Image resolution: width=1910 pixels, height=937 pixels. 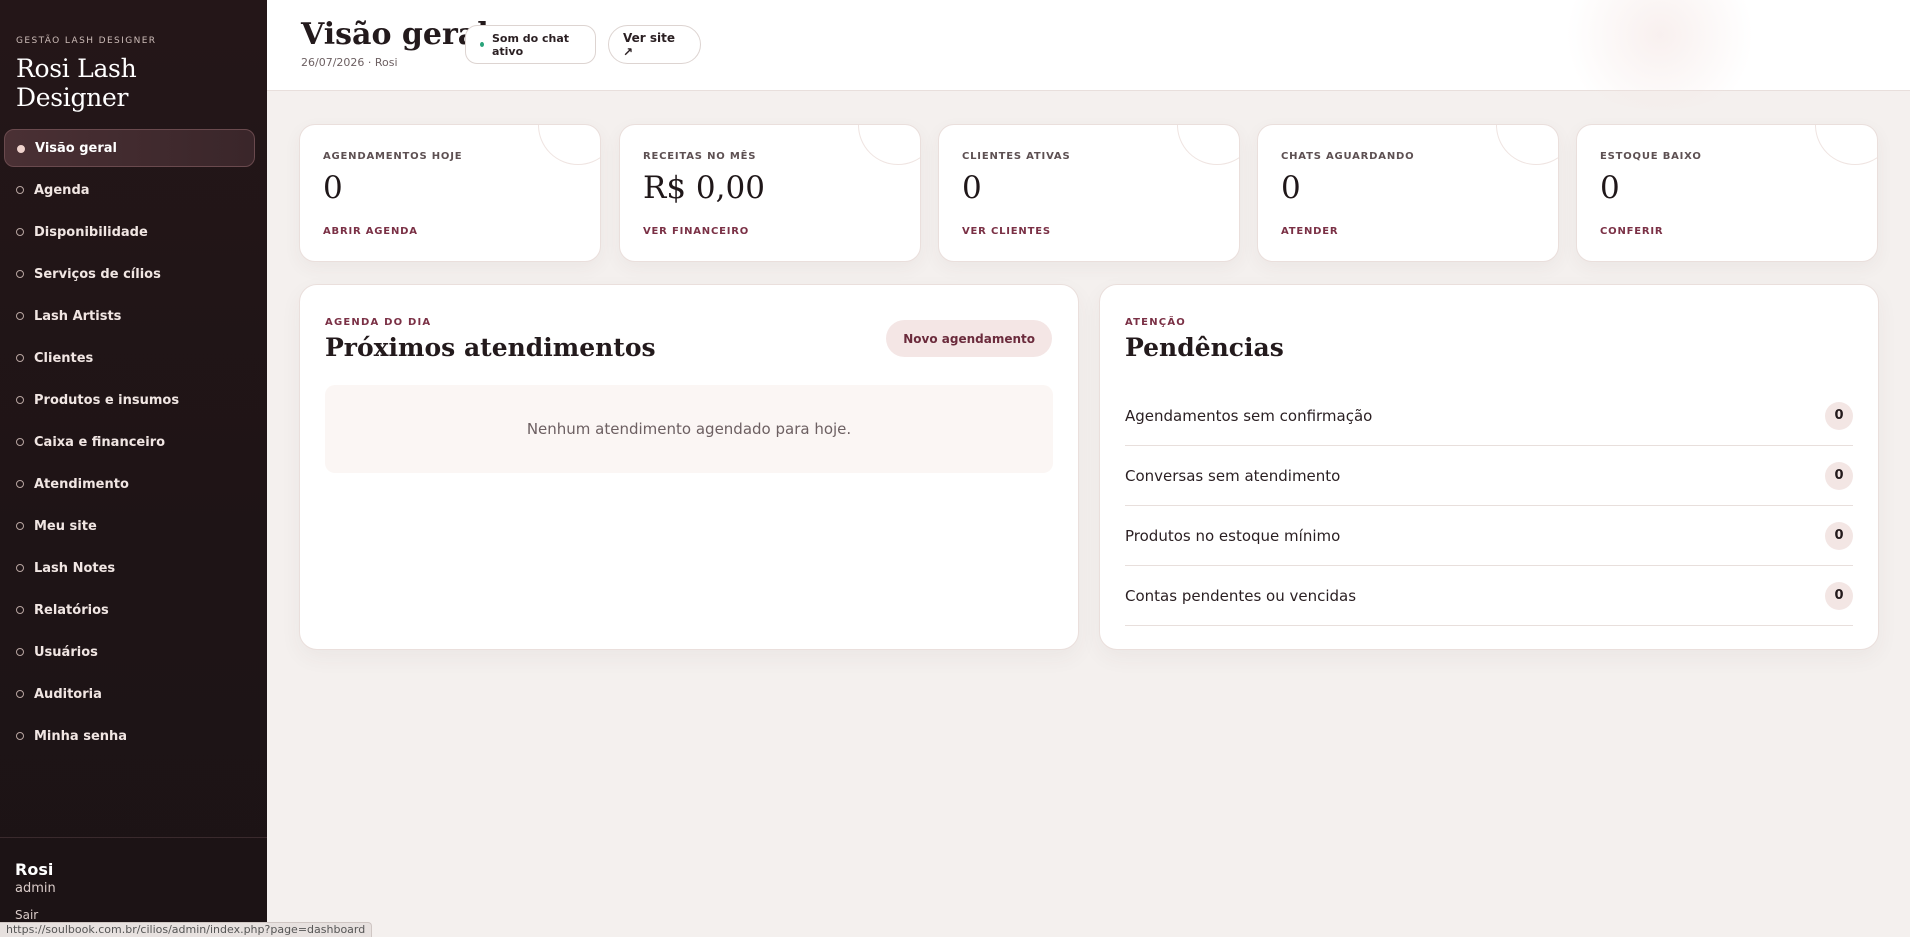 What do you see at coordinates (696, 231) in the screenshot?
I see `view-financeiro-link: VER FINANCEIRO` at bounding box center [696, 231].